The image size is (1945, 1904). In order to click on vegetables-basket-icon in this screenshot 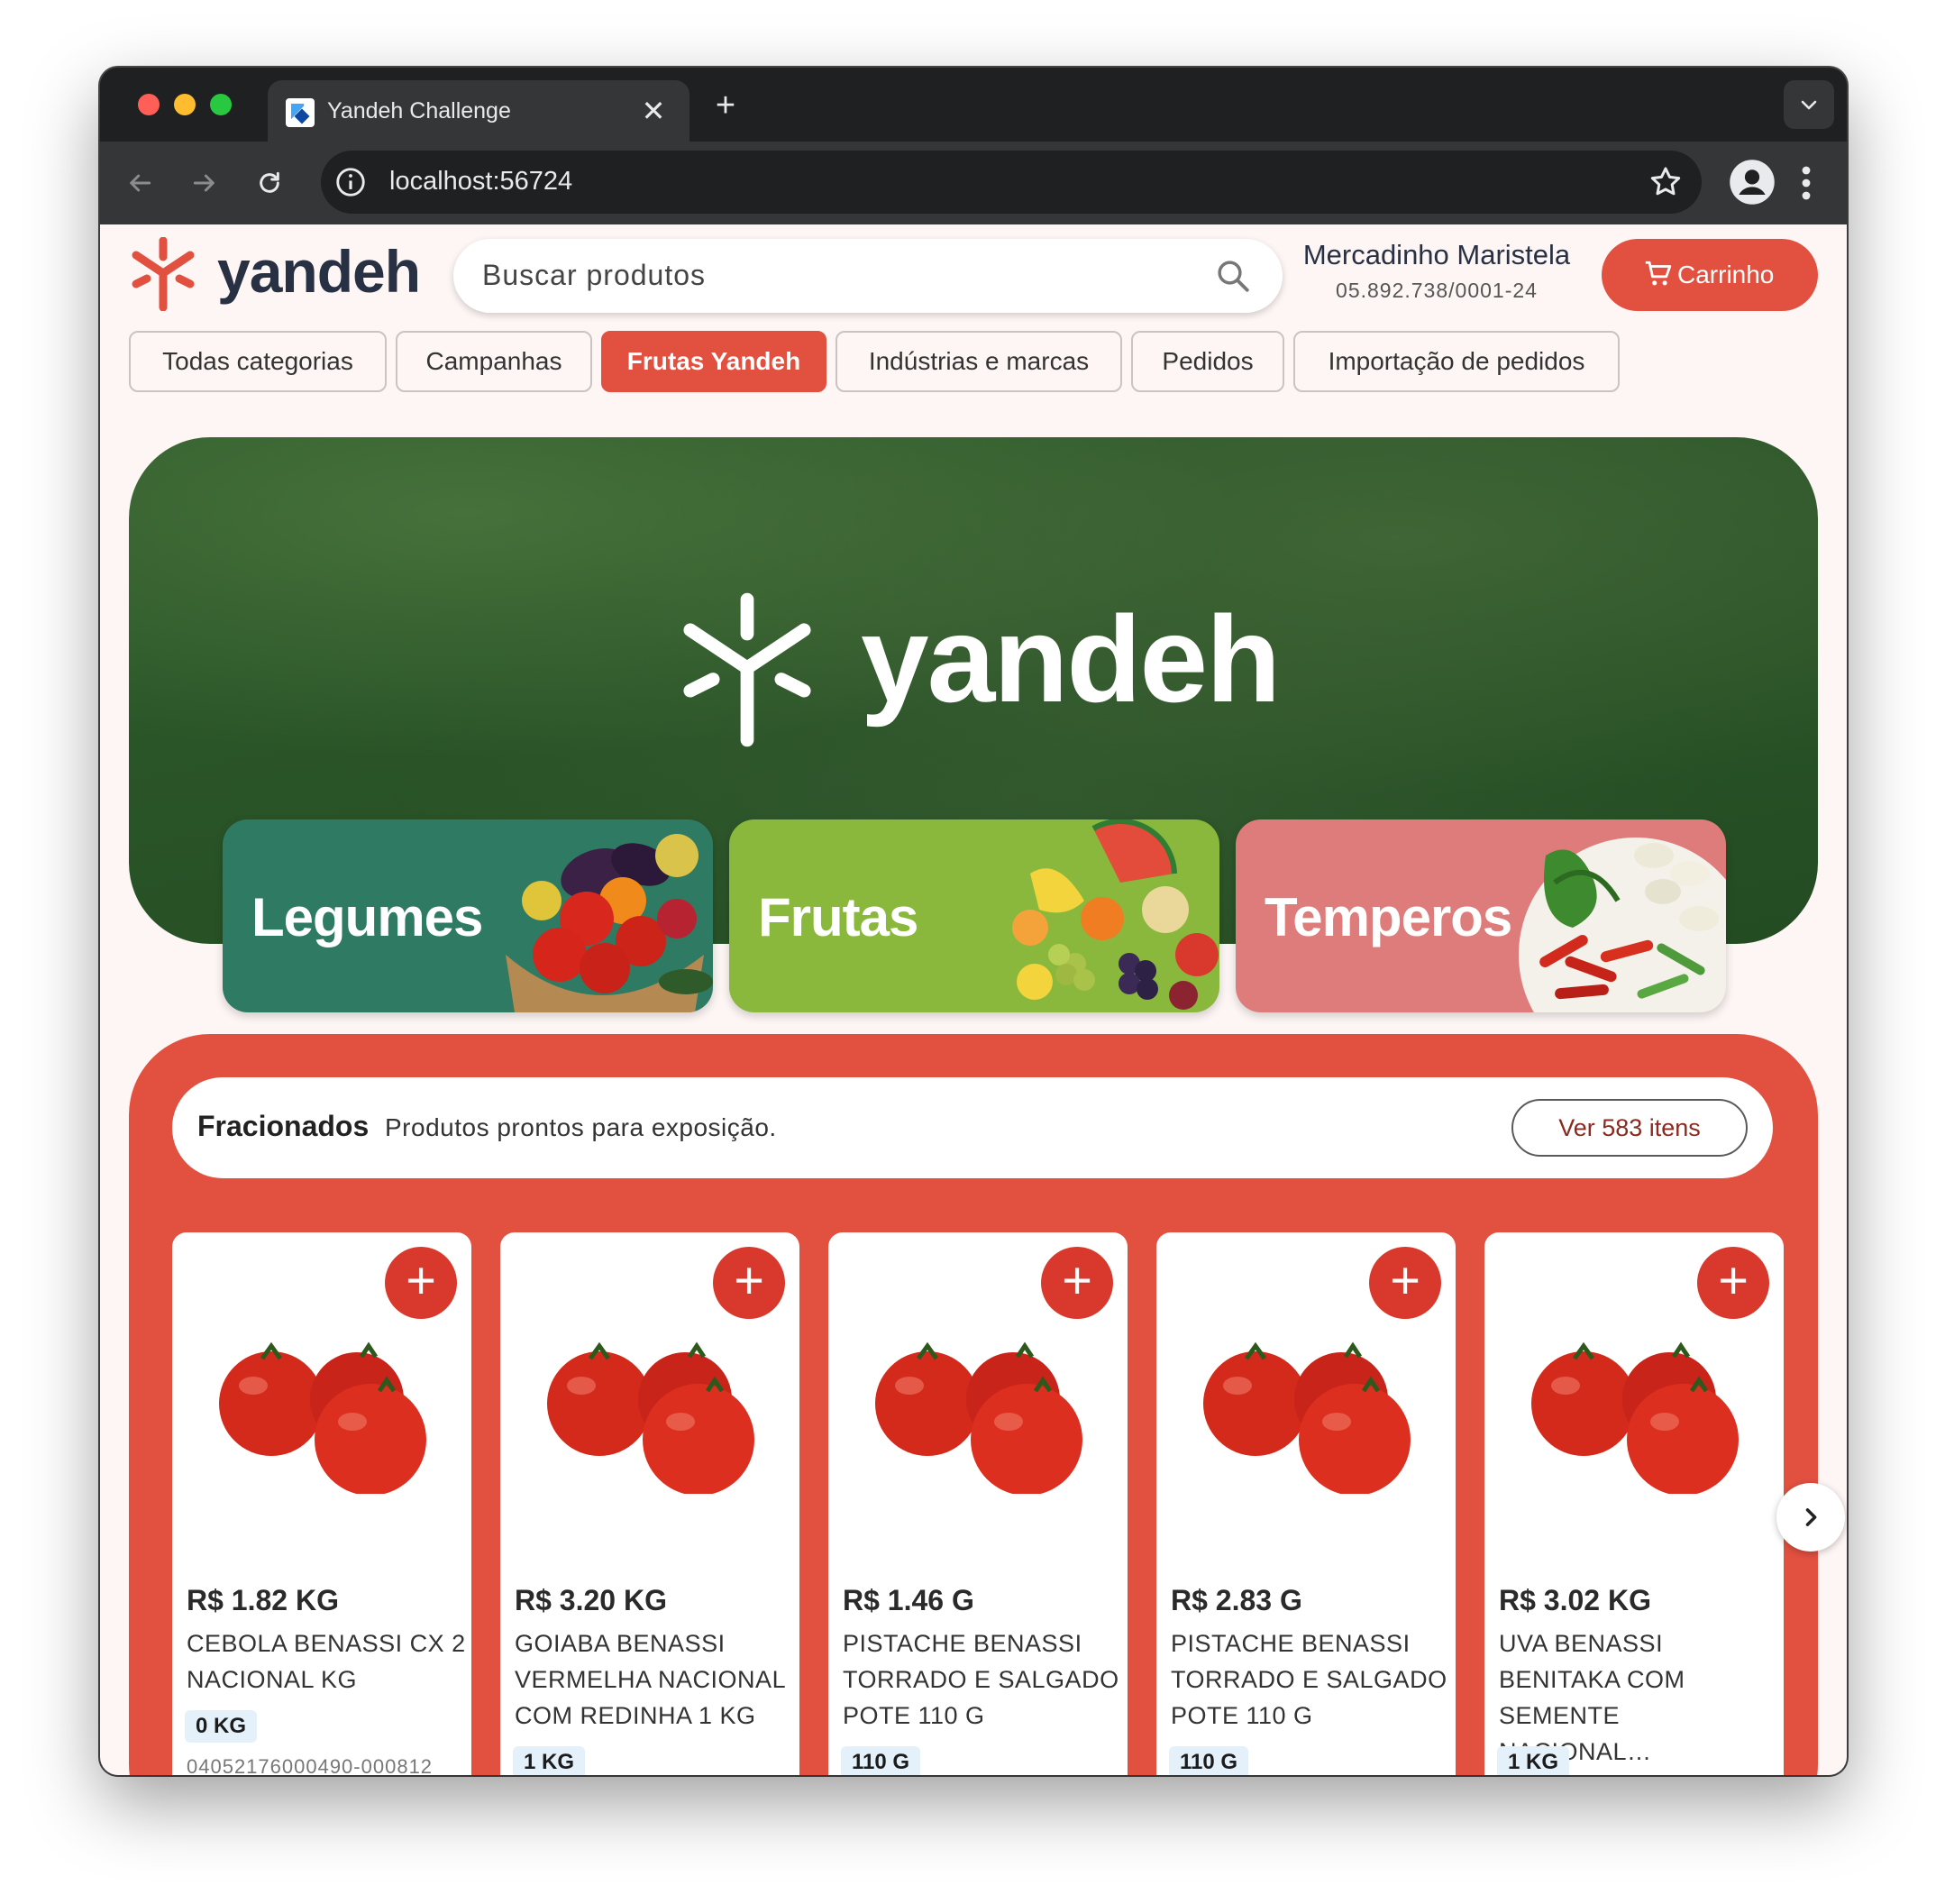, I will do `click(610, 923)`.